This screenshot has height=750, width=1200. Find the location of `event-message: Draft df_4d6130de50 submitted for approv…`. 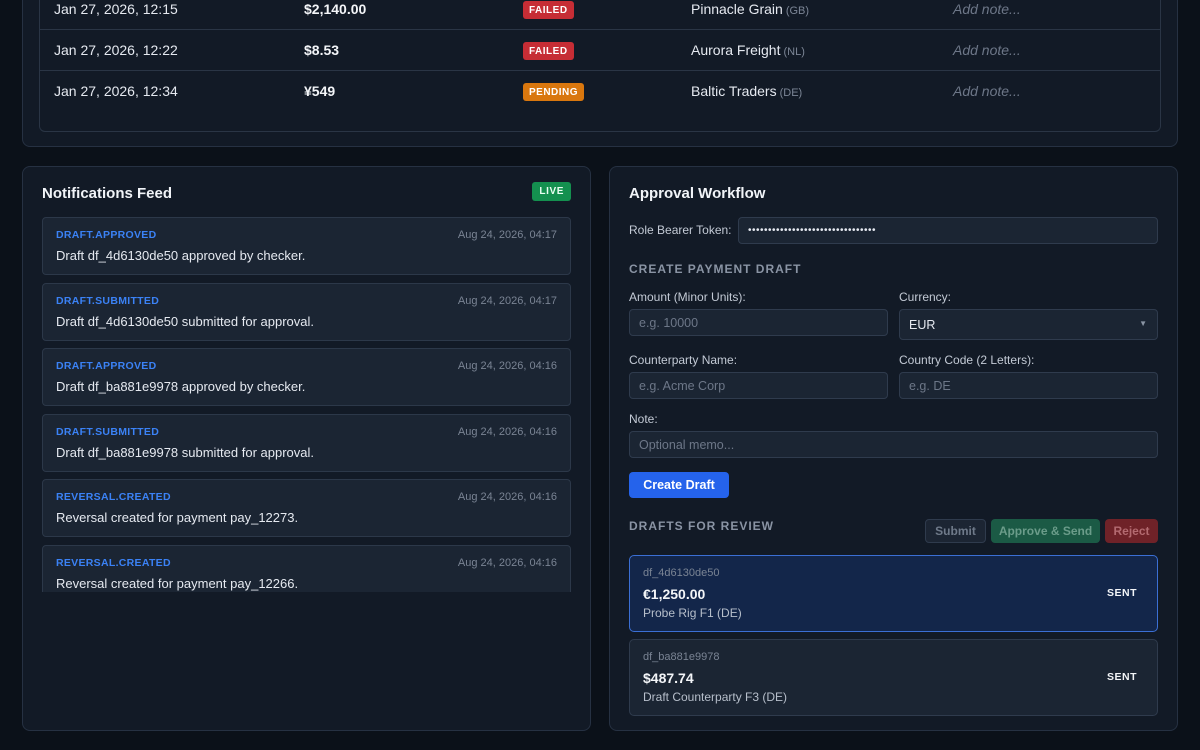

event-message: Draft df_4d6130de50 submitted for approv… is located at coordinates (185, 321).